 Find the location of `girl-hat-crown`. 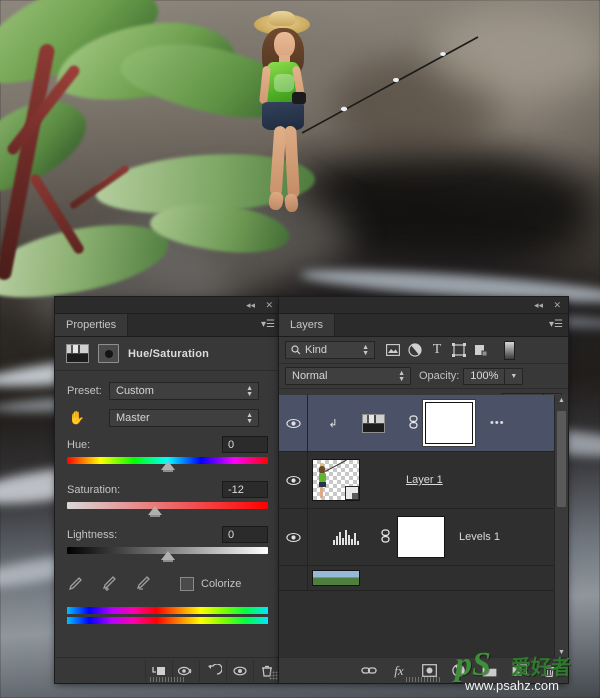

girl-hat-crown is located at coordinates (282, 18).